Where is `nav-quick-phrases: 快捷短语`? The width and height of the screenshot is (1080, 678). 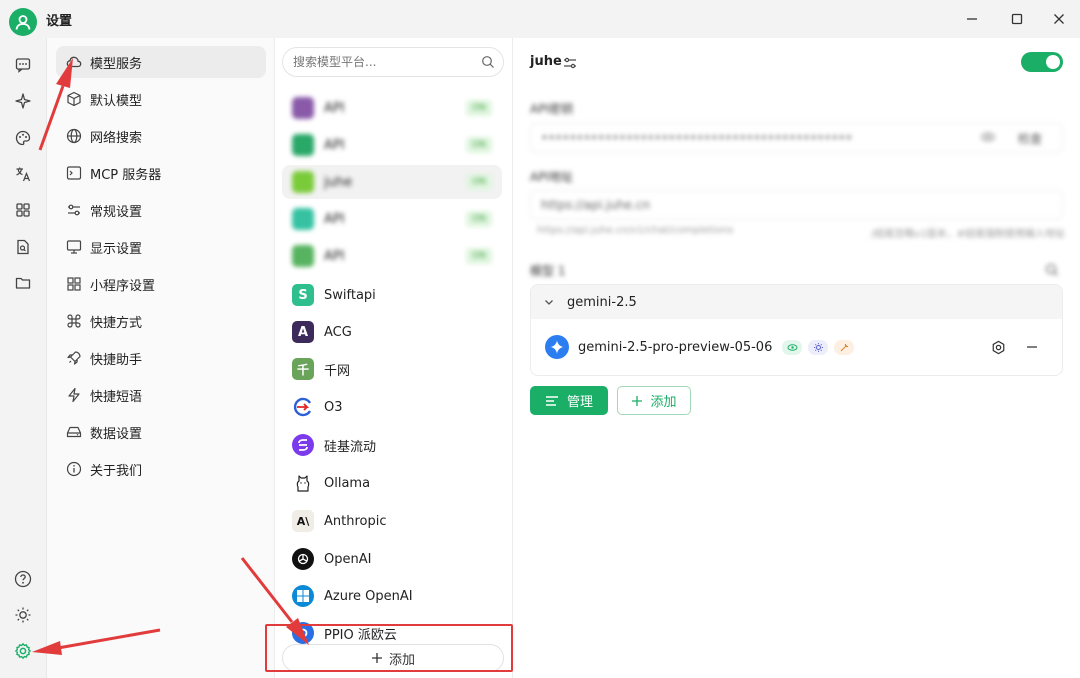 nav-quick-phrases: 快捷短语 is located at coordinates (161, 395).